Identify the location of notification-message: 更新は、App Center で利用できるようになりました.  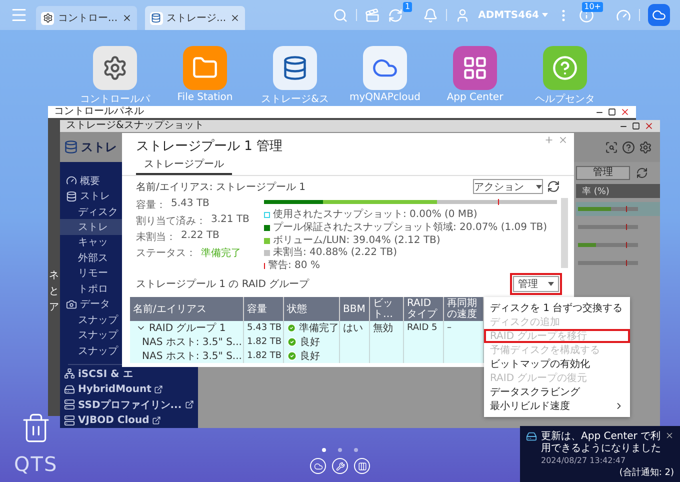
(601, 443).